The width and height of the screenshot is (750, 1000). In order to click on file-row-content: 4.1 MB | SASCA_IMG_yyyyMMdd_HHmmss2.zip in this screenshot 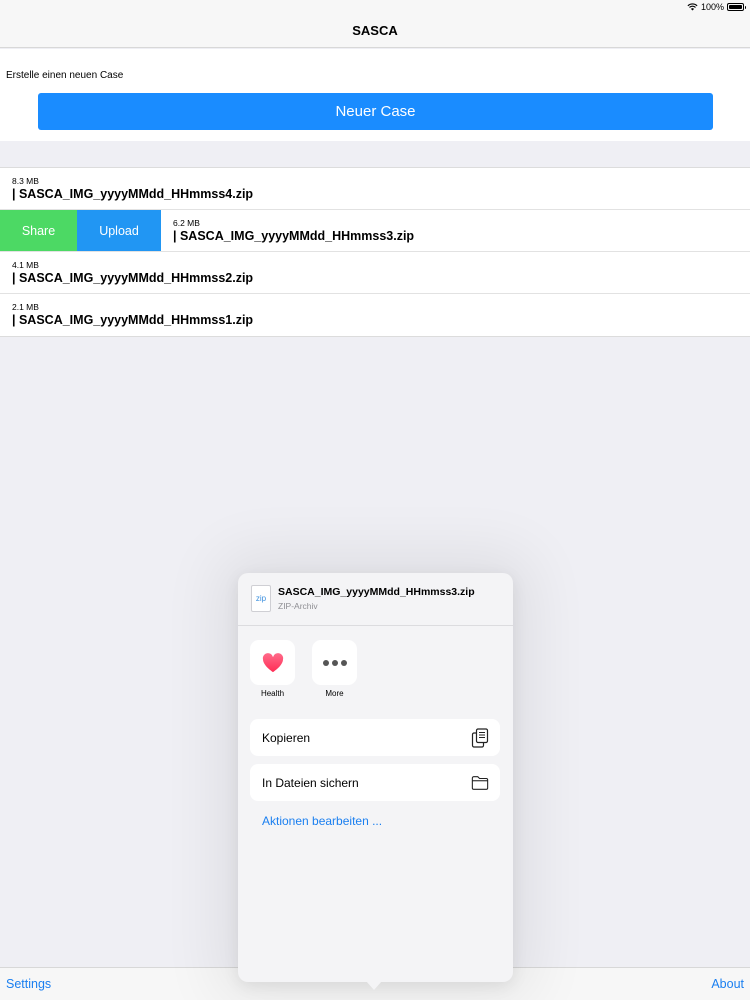, I will do `click(375, 272)`.